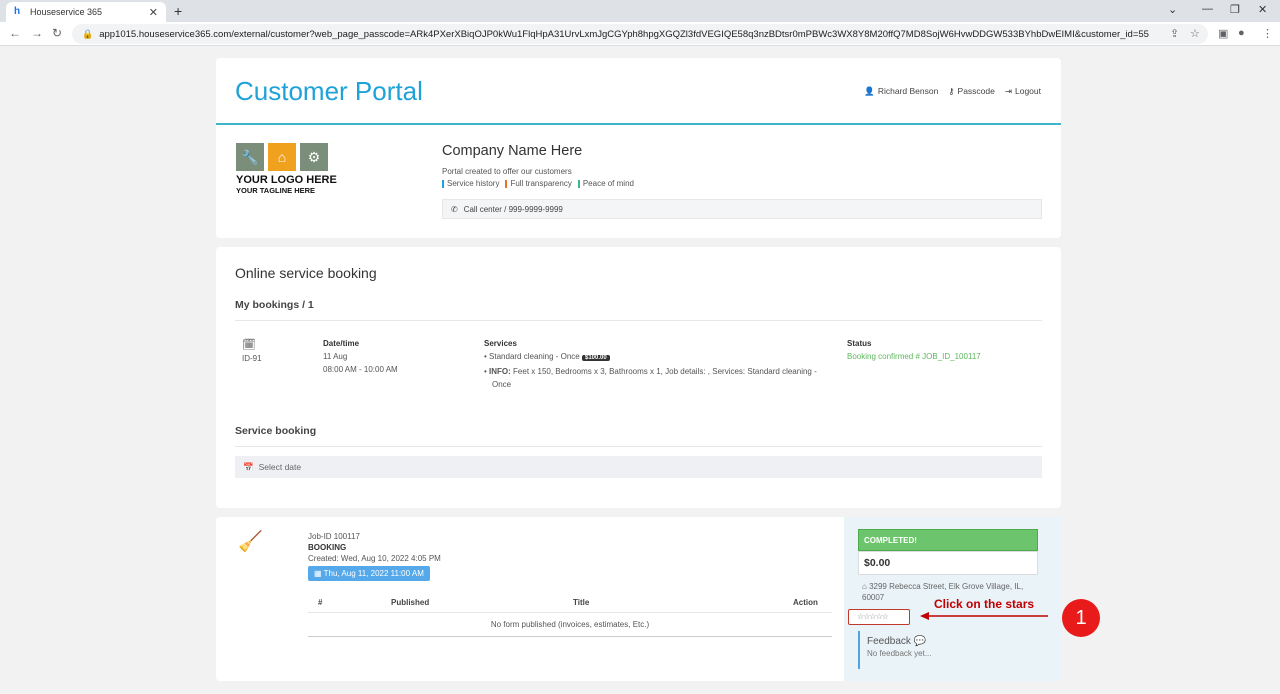 The width and height of the screenshot is (1280, 694). Describe the element at coordinates (286, 180) in the screenshot. I see `logo-text: YOUR LOGO HERE` at that location.